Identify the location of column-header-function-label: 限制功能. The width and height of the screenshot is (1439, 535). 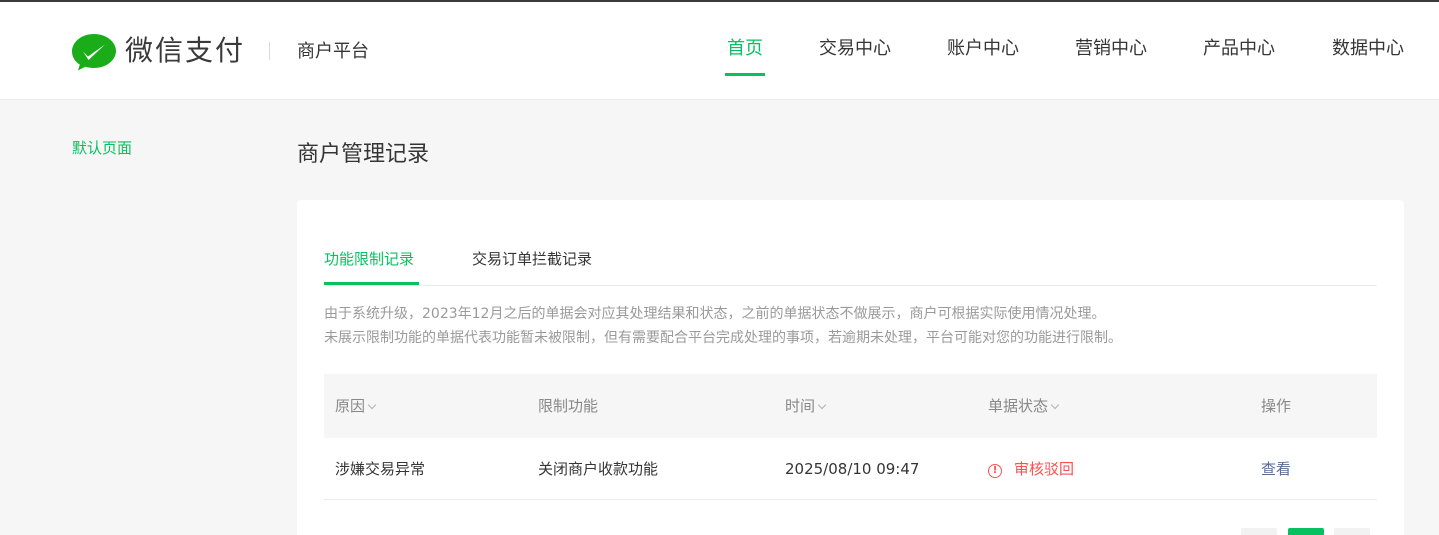
(568, 406).